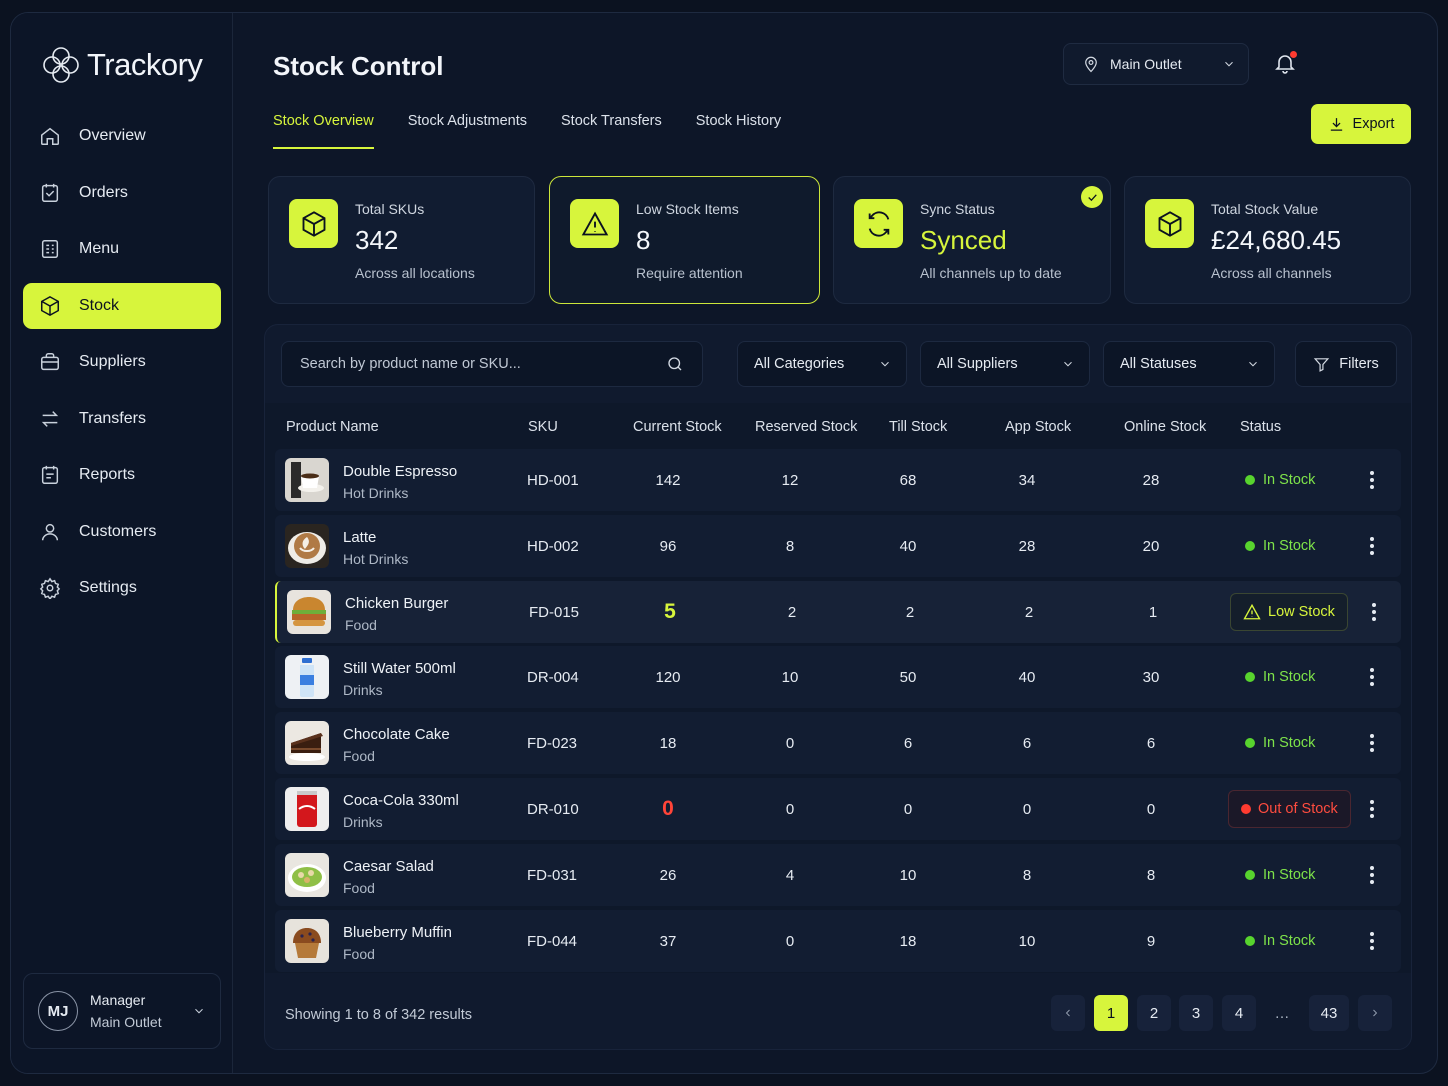 The width and height of the screenshot is (1448, 1086). I want to click on table-row: Caesar Salad Food FD-031 26 4 10 8 8 In Stock, so click(838, 874).